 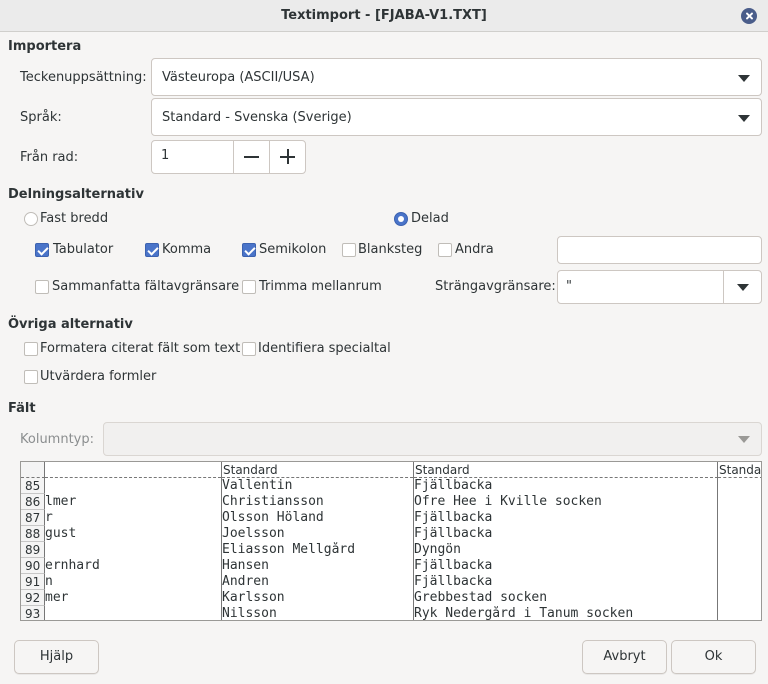 What do you see at coordinates (251, 157) in the screenshot?
I see `minus-icon` at bounding box center [251, 157].